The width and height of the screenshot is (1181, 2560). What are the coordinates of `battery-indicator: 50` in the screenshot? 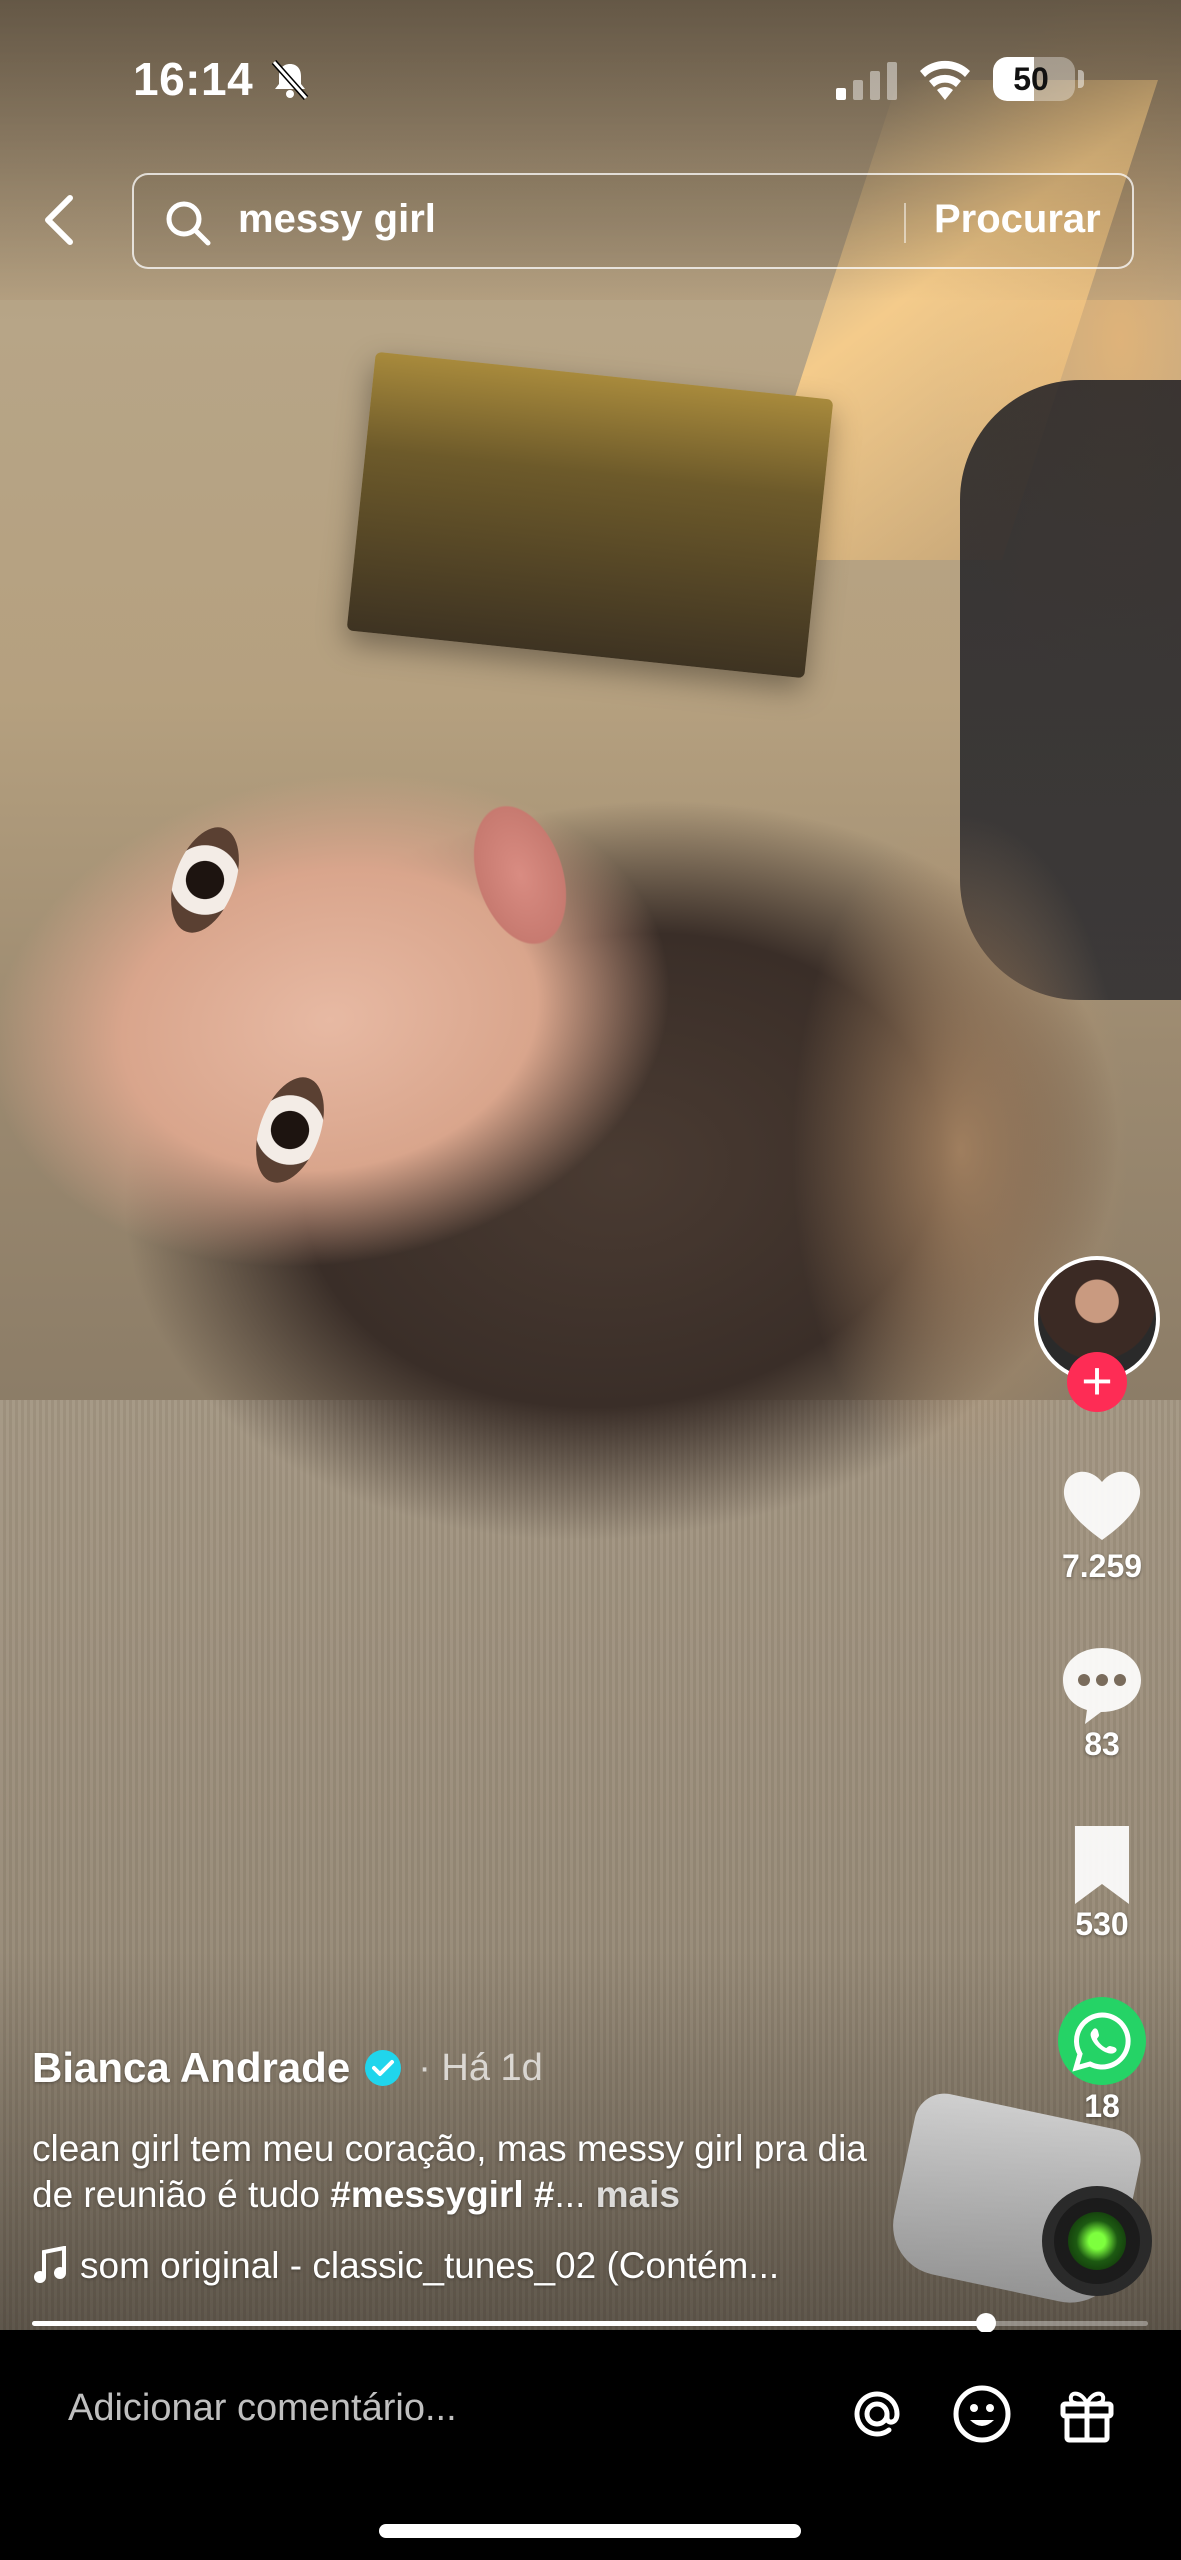 It's located at (1034, 79).